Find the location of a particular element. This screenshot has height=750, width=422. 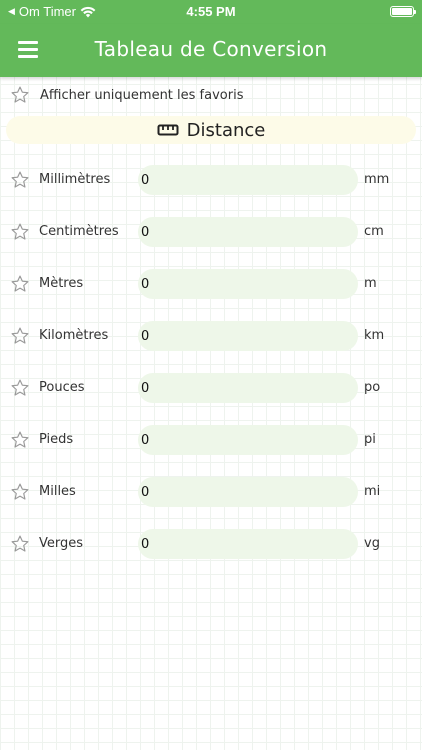

unit-abbr-label: po is located at coordinates (372, 387).